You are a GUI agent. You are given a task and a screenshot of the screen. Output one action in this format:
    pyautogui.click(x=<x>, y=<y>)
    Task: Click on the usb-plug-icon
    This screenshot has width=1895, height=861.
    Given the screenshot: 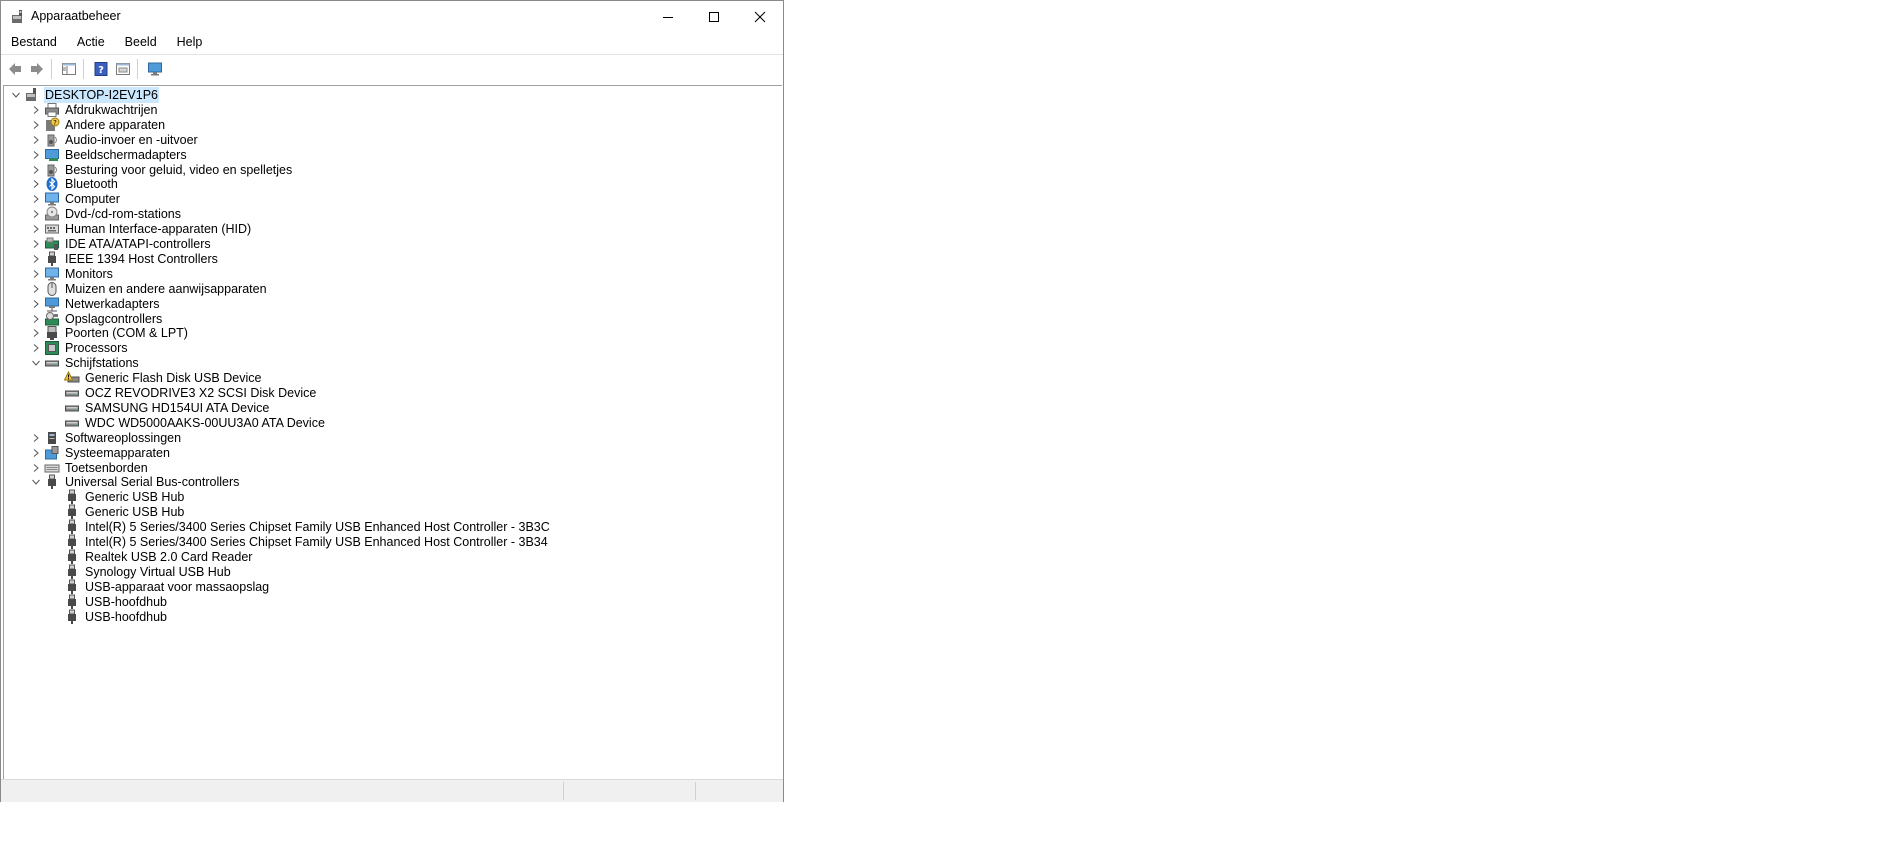 What is the action you would take?
    pyautogui.click(x=72, y=617)
    